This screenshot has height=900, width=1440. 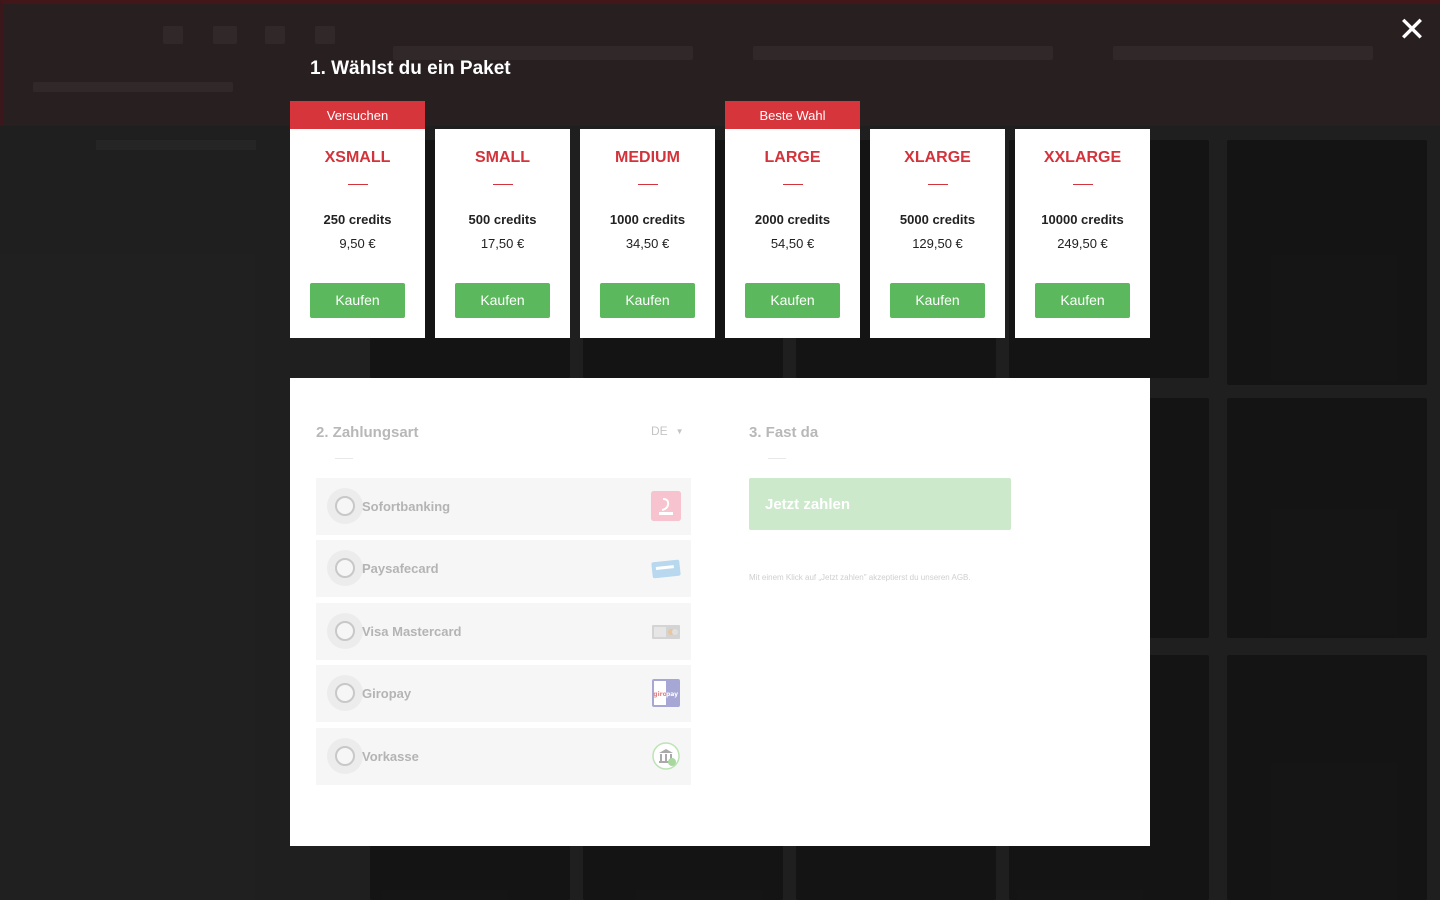 What do you see at coordinates (672, 694) in the screenshot?
I see `svg-text: pay` at bounding box center [672, 694].